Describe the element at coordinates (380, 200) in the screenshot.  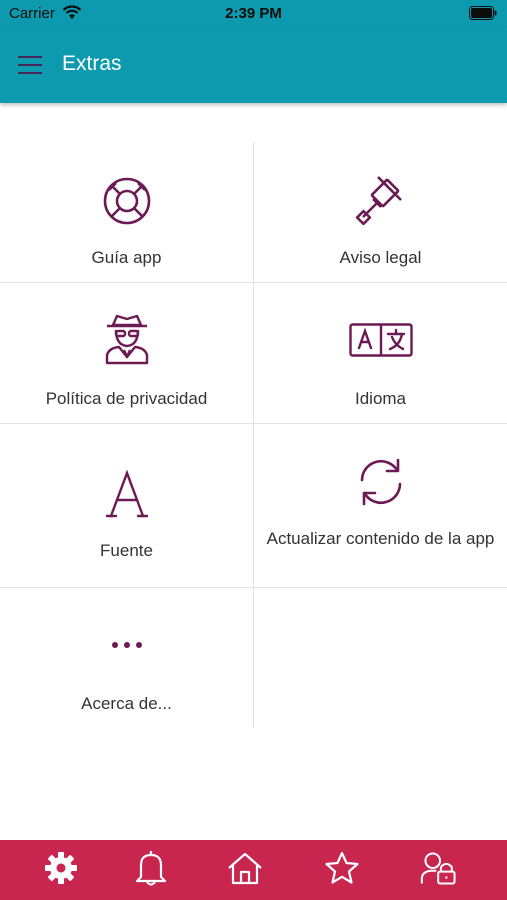
I see `gavel-icon` at that location.